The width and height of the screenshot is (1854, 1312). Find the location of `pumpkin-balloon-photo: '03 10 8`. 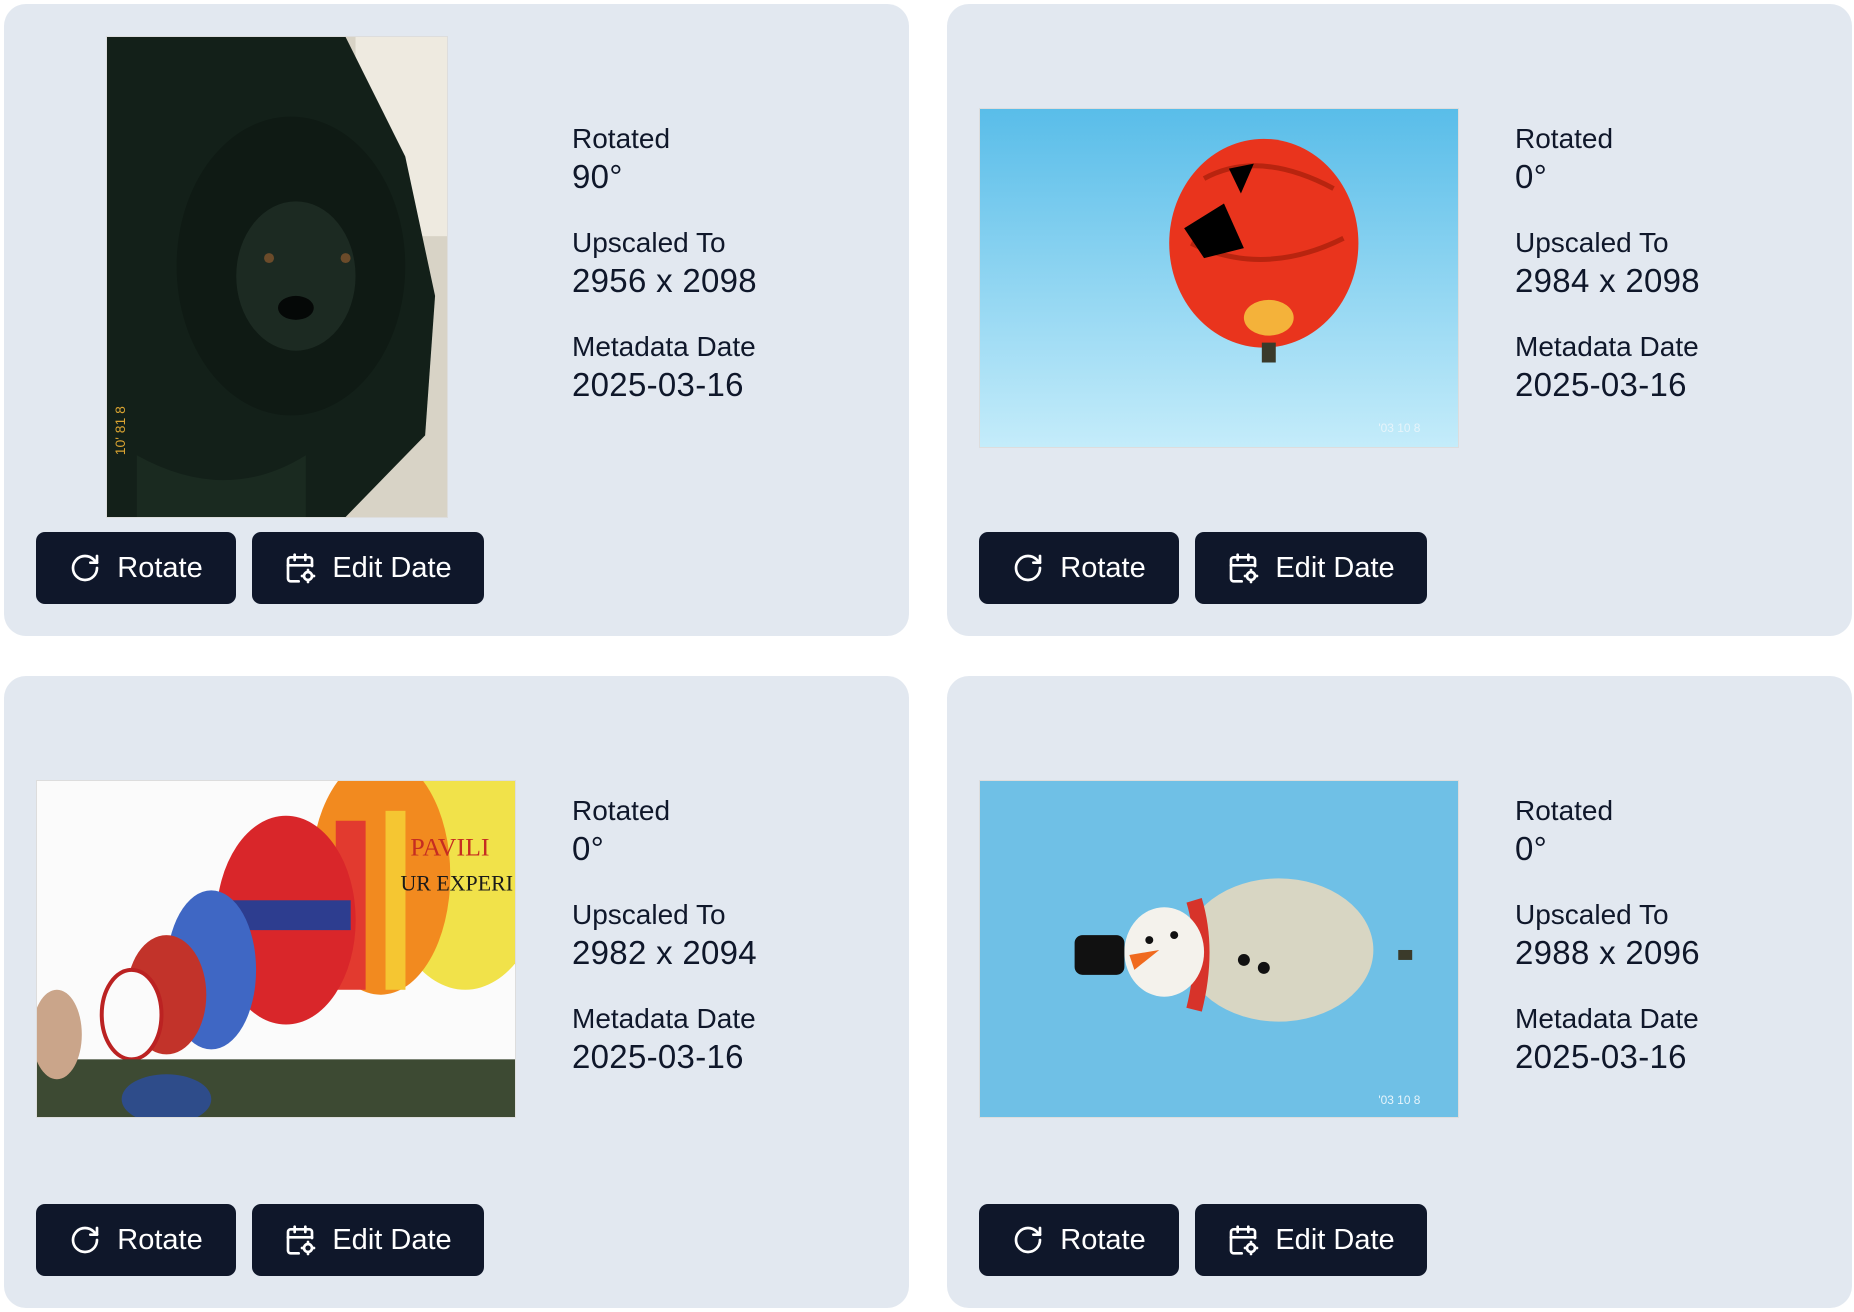

pumpkin-balloon-photo: '03 10 8 is located at coordinates (1219, 278).